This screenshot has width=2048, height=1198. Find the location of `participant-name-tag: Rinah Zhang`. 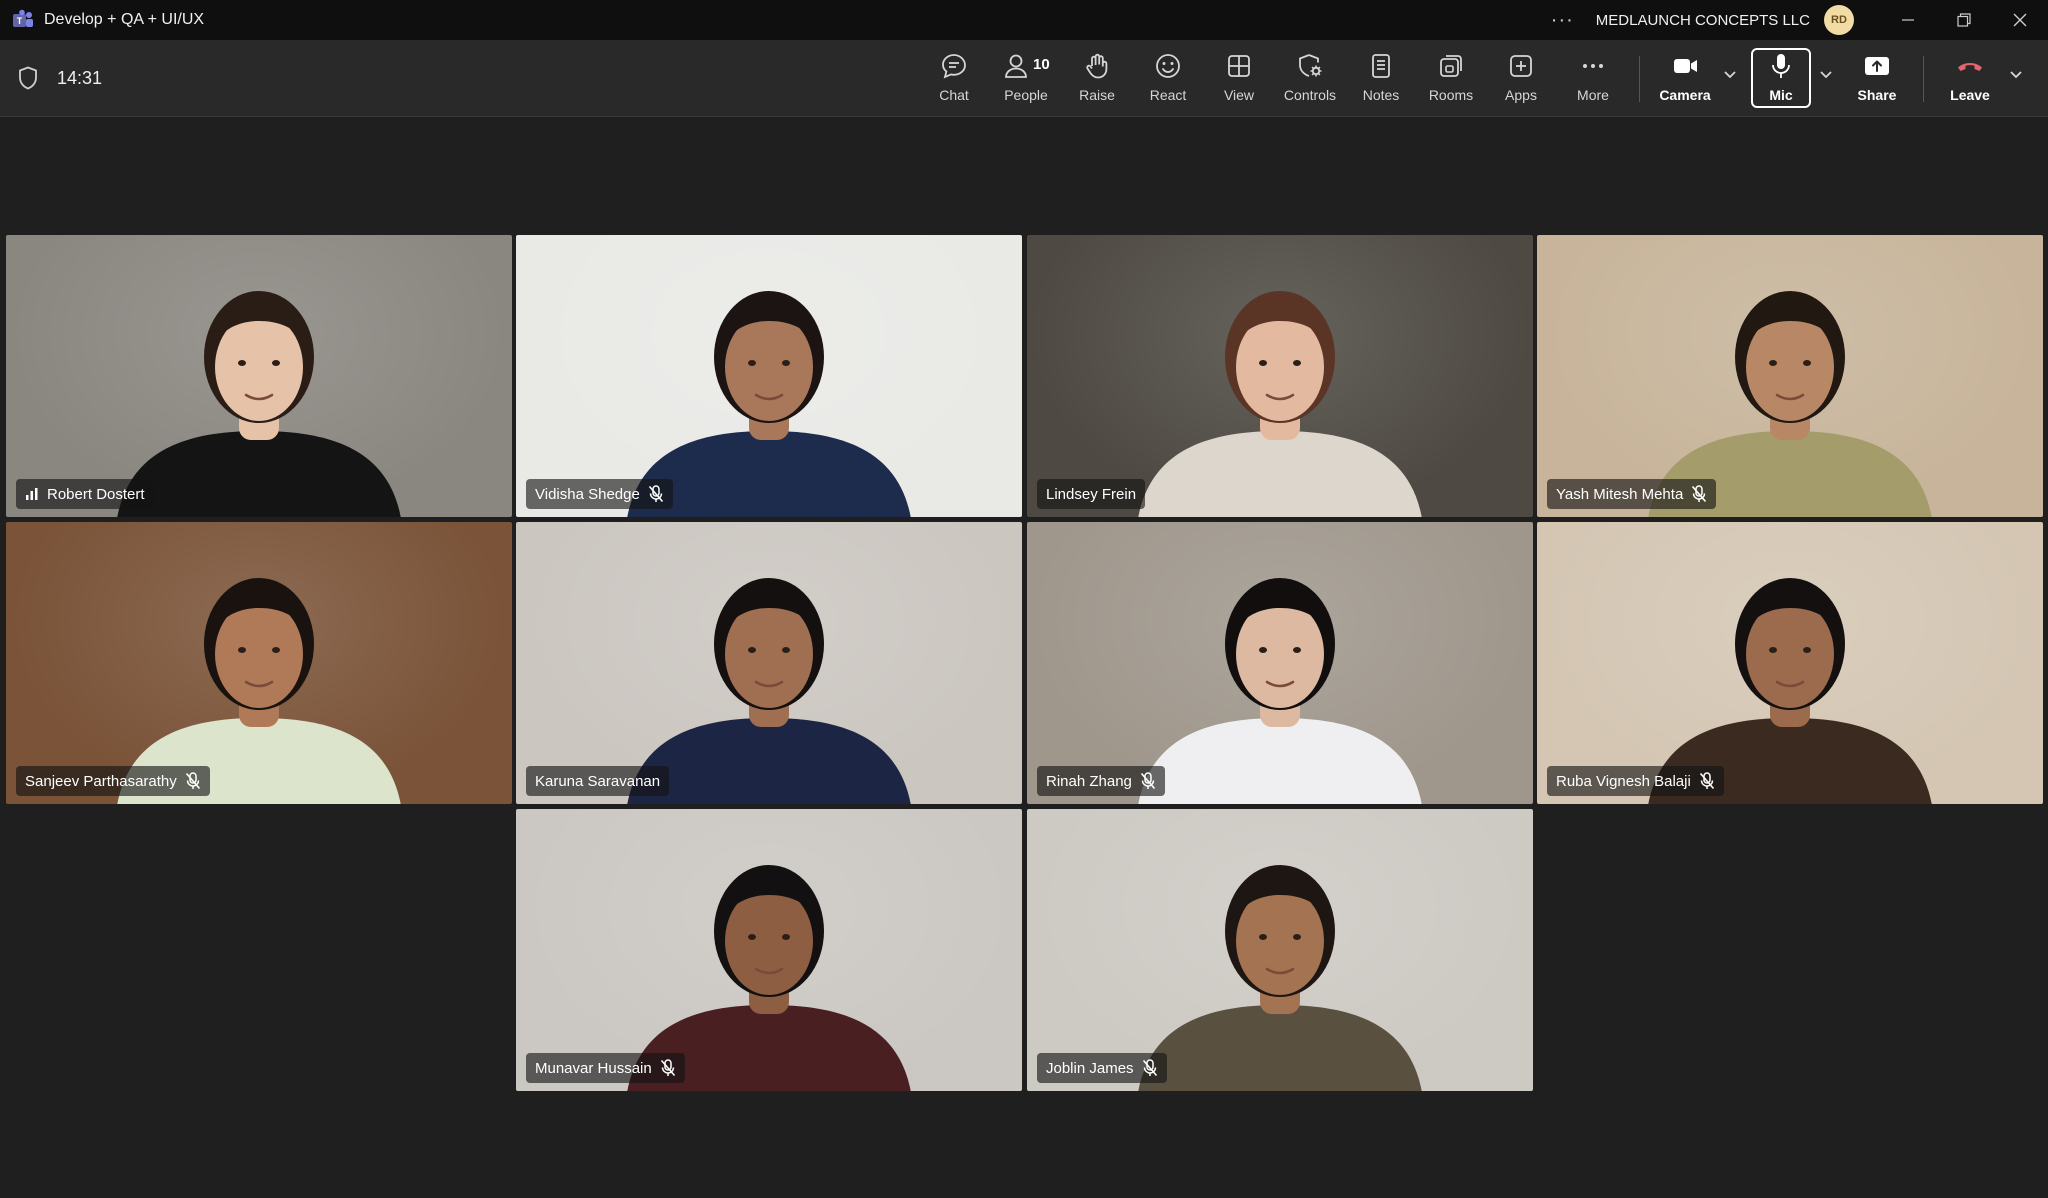

participant-name-tag: Rinah Zhang is located at coordinates (1101, 781).